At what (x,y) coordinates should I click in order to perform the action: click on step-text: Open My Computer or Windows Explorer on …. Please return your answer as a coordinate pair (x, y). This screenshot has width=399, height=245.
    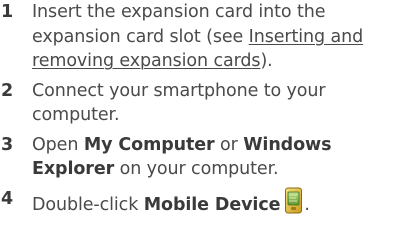
    Looking at the image, I should click on (182, 157).